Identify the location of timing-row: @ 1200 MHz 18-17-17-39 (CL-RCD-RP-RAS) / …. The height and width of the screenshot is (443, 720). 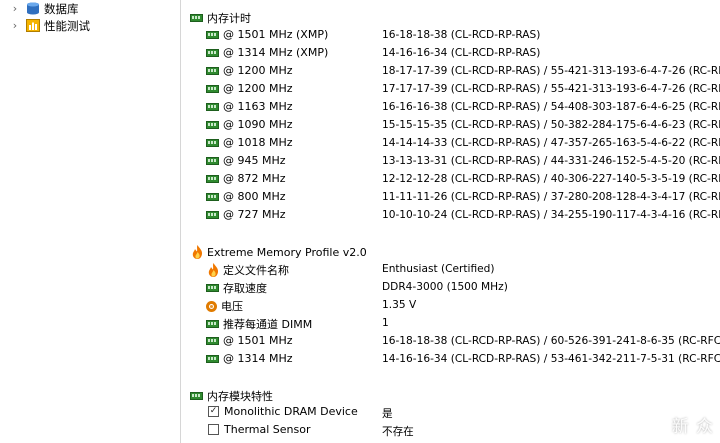
(450, 72).